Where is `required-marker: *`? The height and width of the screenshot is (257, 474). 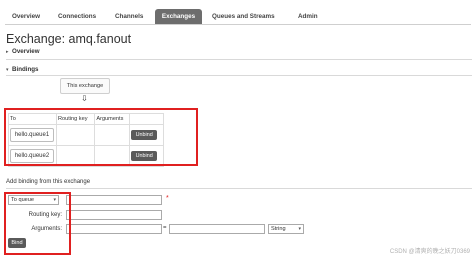 required-marker: * is located at coordinates (167, 198).